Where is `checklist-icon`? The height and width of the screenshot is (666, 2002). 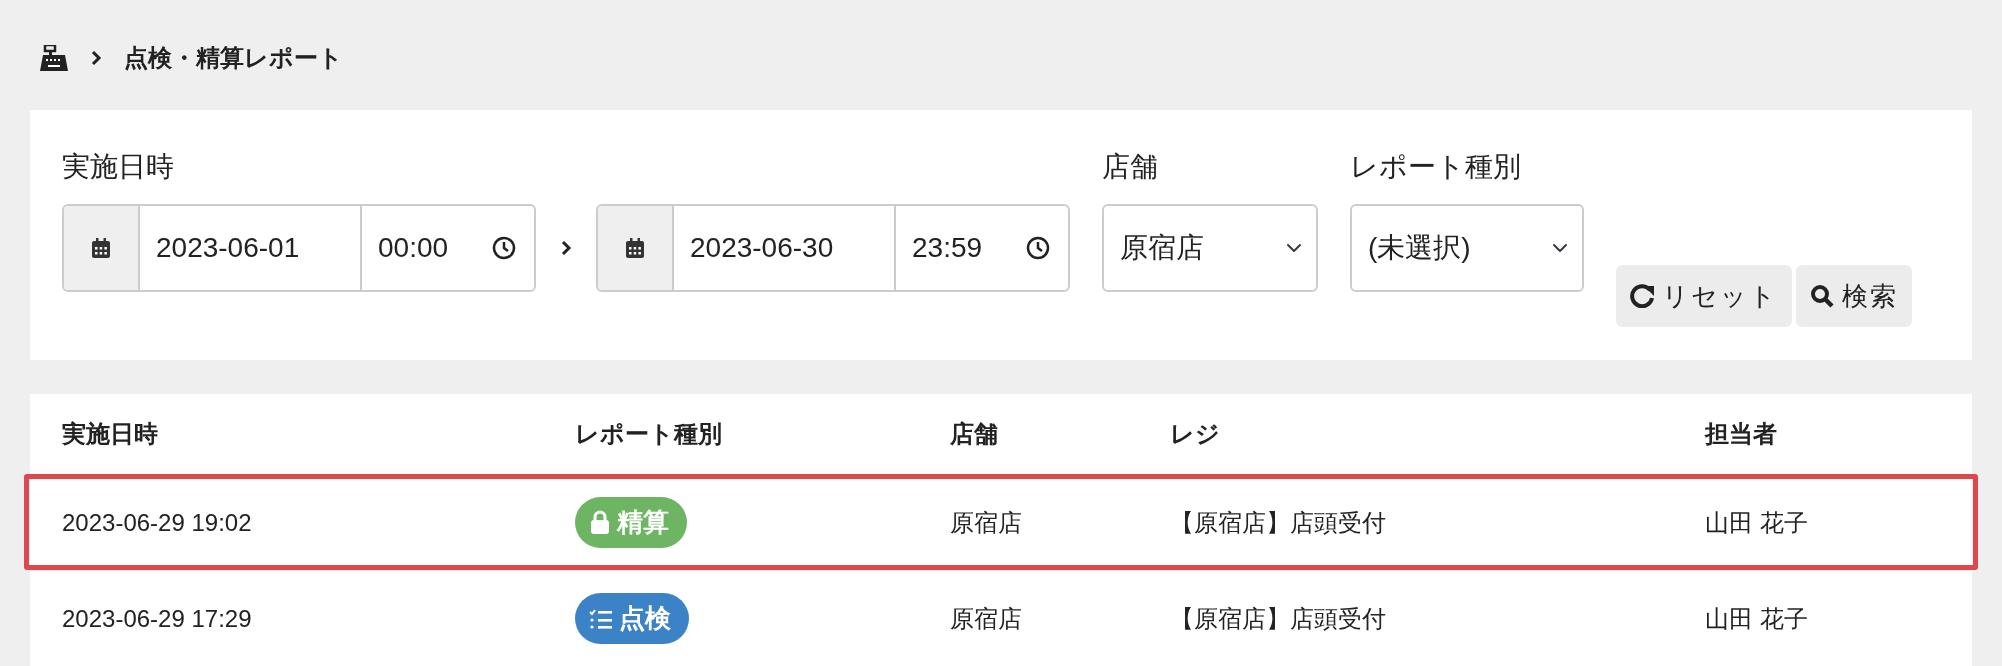 checklist-icon is located at coordinates (601, 618).